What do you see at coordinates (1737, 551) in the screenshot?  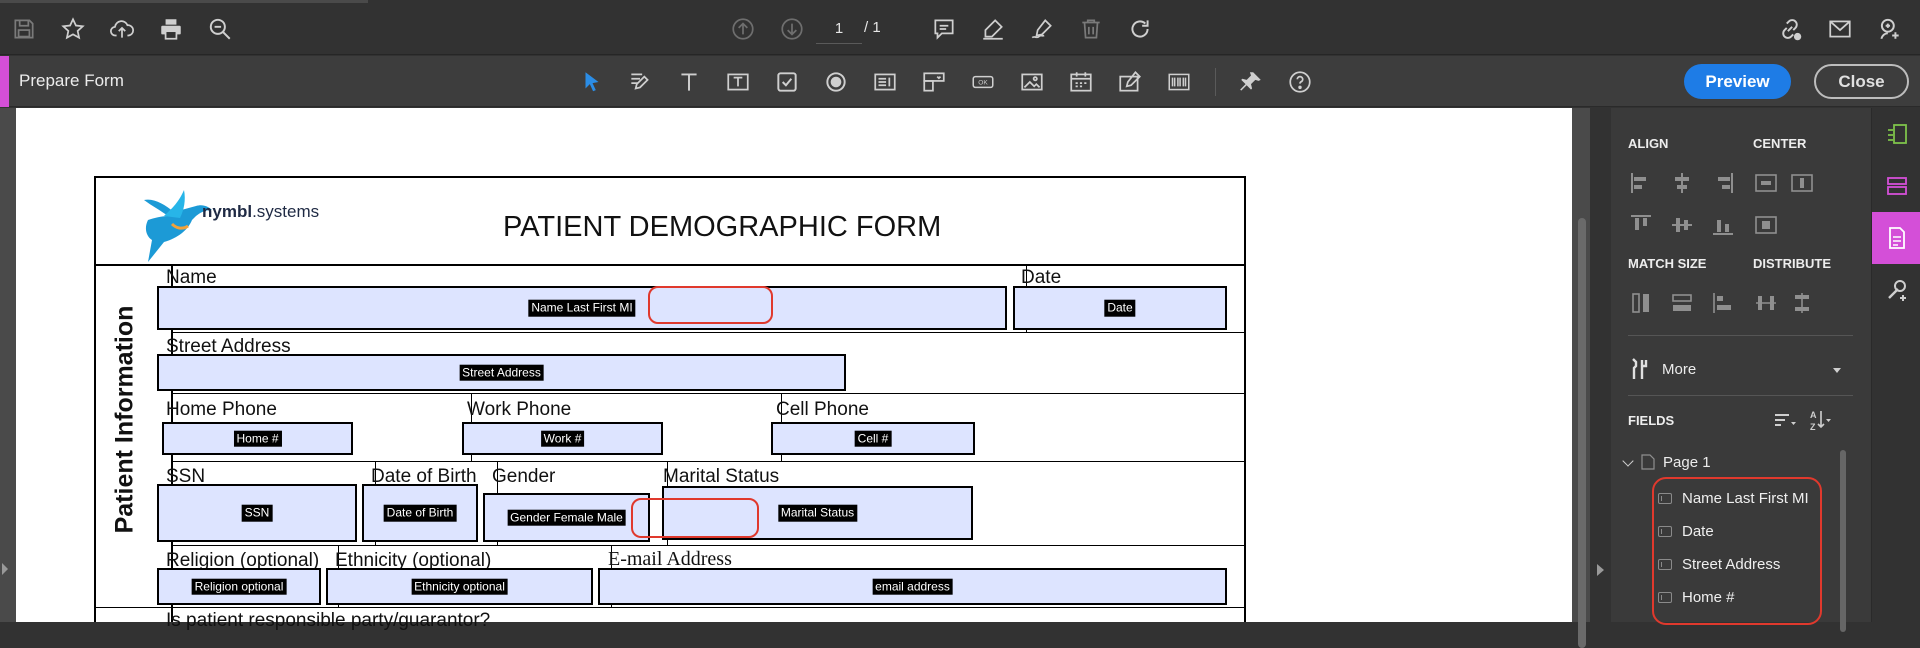 I see `highlight-ring-field-list` at bounding box center [1737, 551].